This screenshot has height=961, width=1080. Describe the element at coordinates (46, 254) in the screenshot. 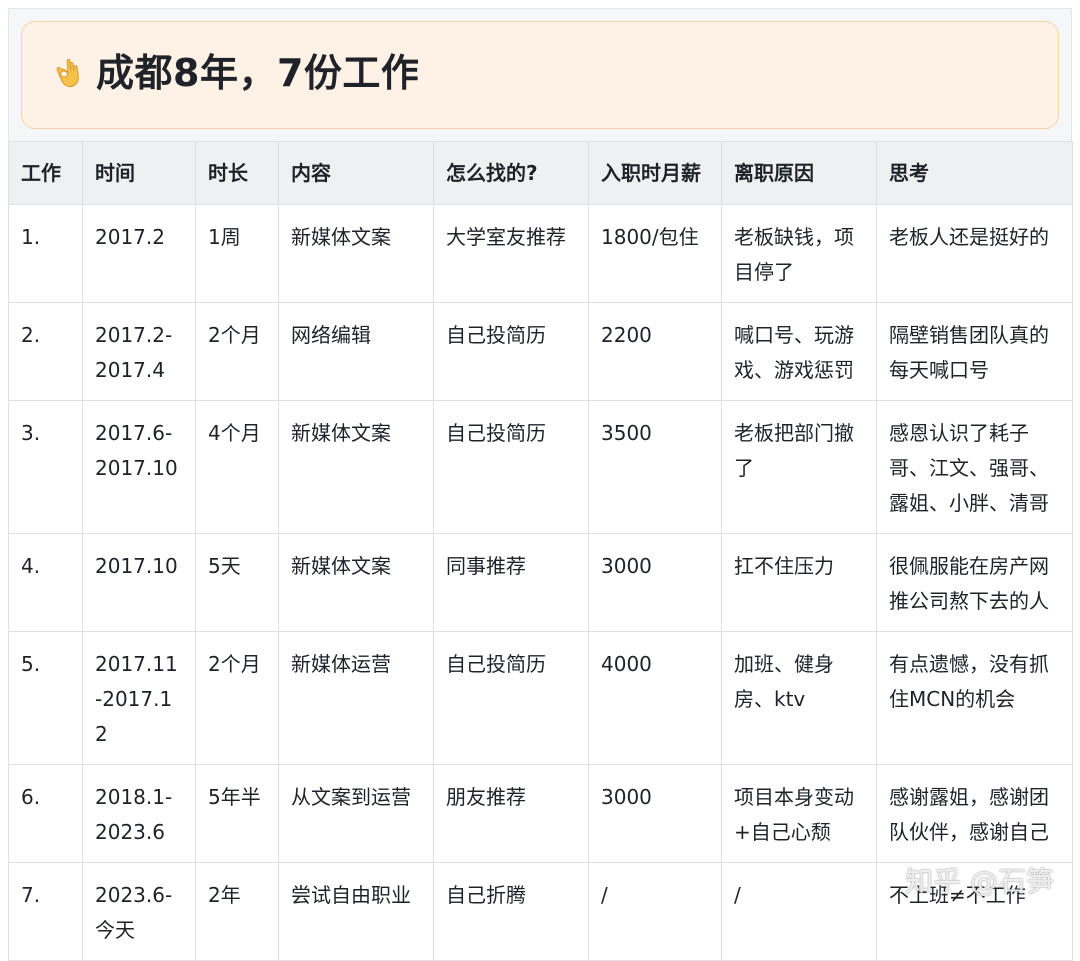

I see `table-cell: 1.` at that location.